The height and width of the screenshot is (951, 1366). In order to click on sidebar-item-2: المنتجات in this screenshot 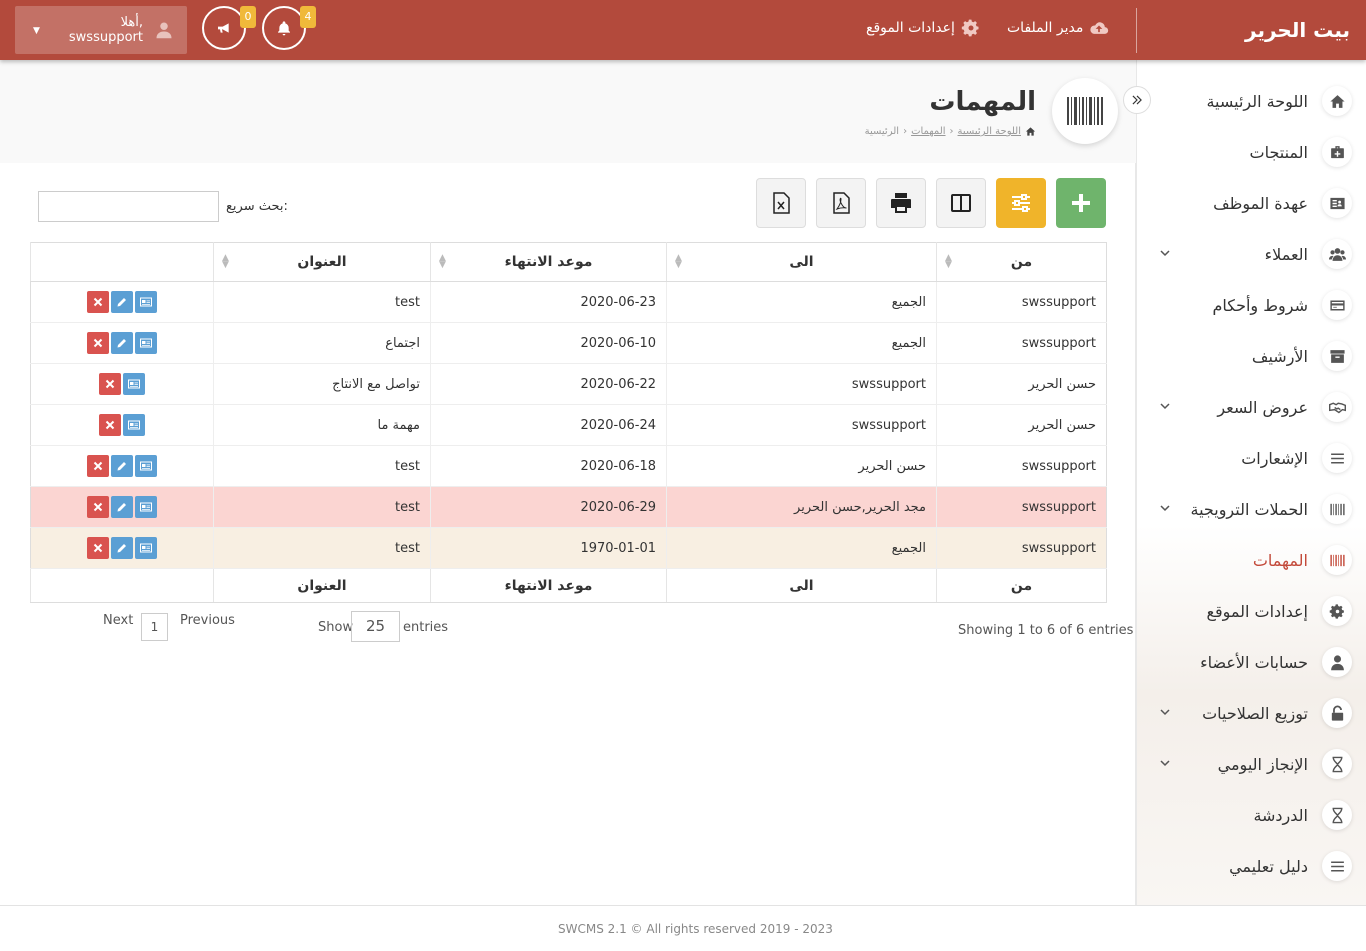, I will do `click(1251, 152)`.